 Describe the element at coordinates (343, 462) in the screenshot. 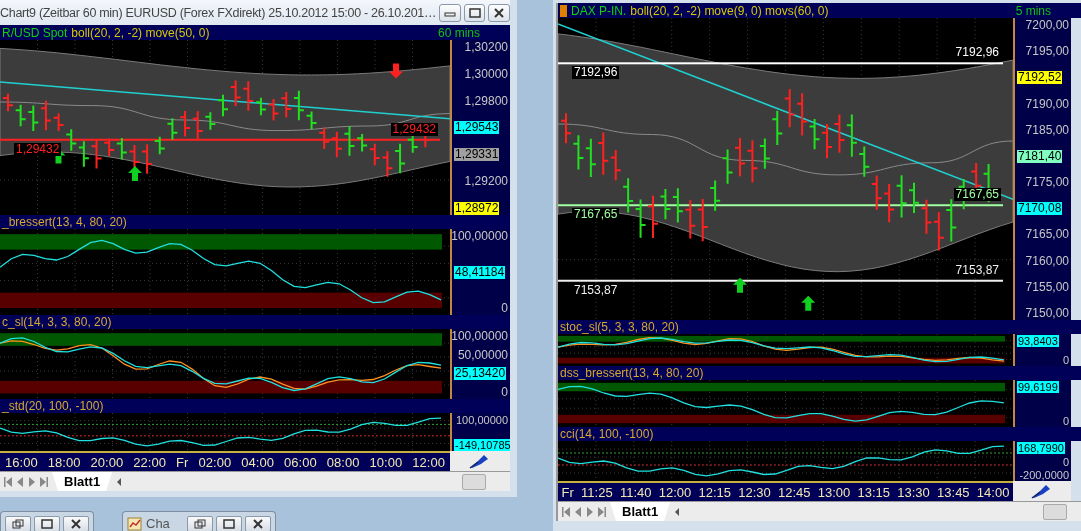

I see `time-label: 08:00` at that location.